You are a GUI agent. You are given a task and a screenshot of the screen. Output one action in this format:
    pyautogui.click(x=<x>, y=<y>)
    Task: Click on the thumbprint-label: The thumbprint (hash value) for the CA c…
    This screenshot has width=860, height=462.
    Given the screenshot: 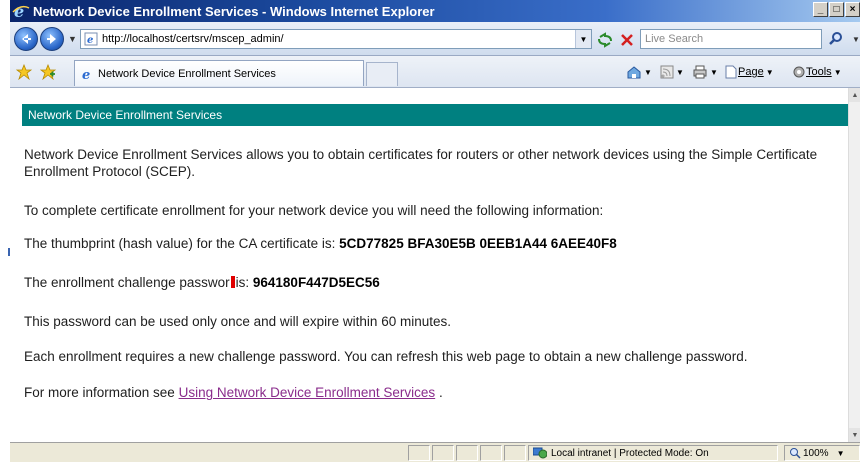 What is the action you would take?
    pyautogui.click(x=180, y=243)
    